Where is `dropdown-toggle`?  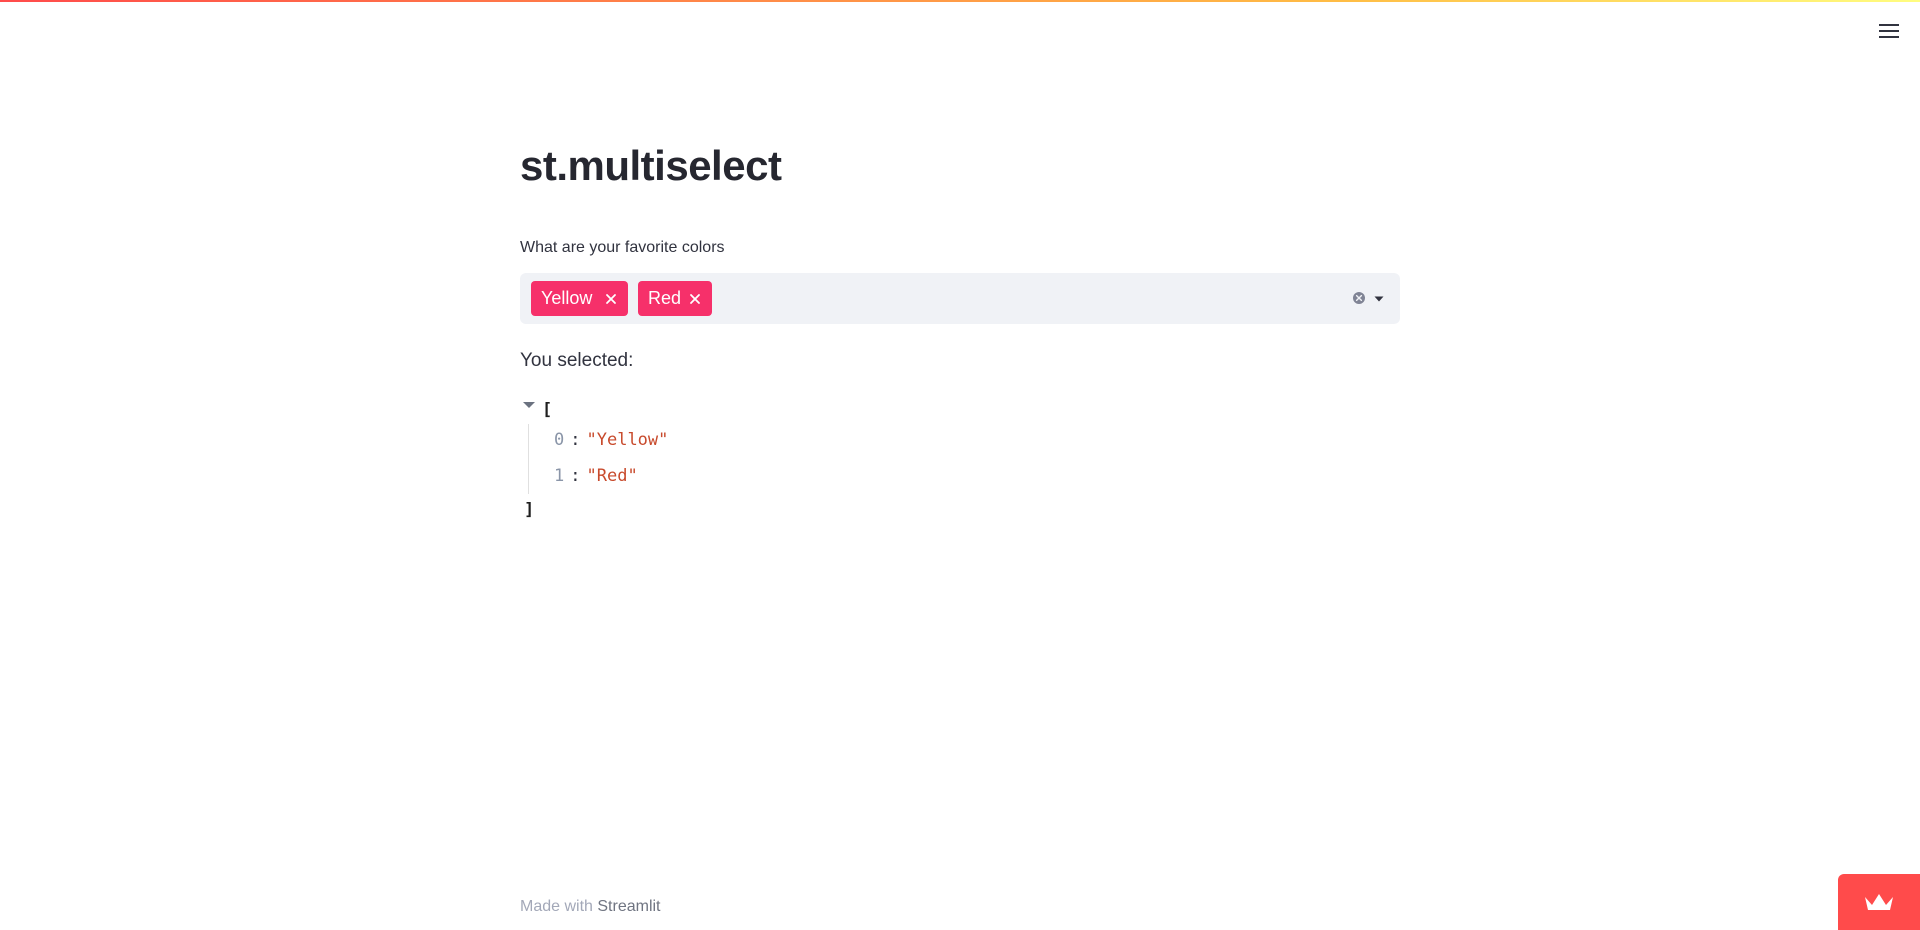 dropdown-toggle is located at coordinates (1379, 299).